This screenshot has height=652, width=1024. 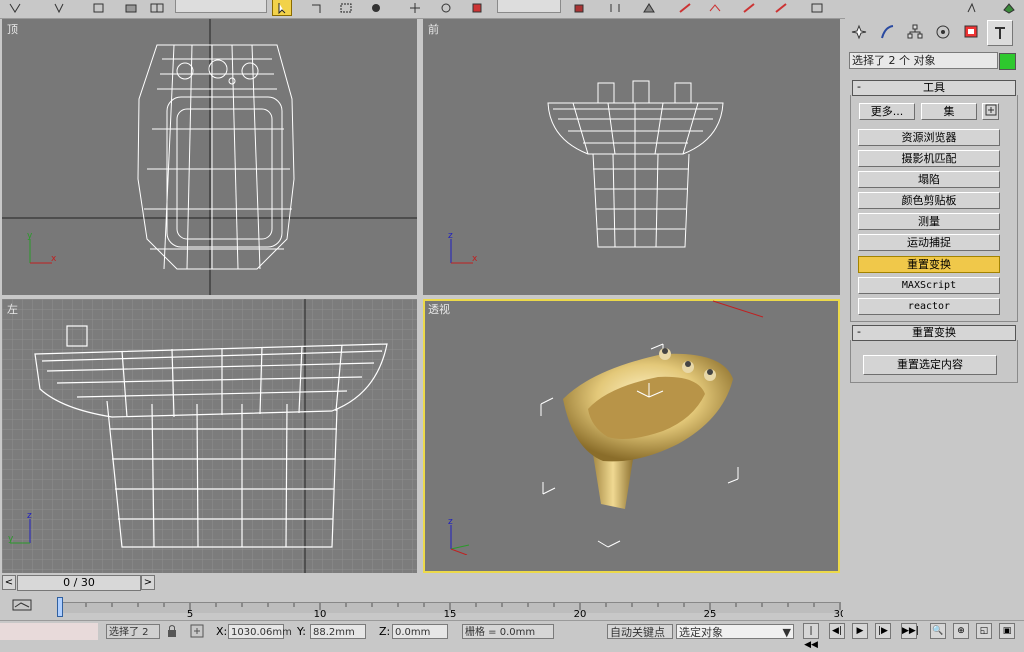 I want to click on selection-filter-dropdown, so click(x=221, y=6).